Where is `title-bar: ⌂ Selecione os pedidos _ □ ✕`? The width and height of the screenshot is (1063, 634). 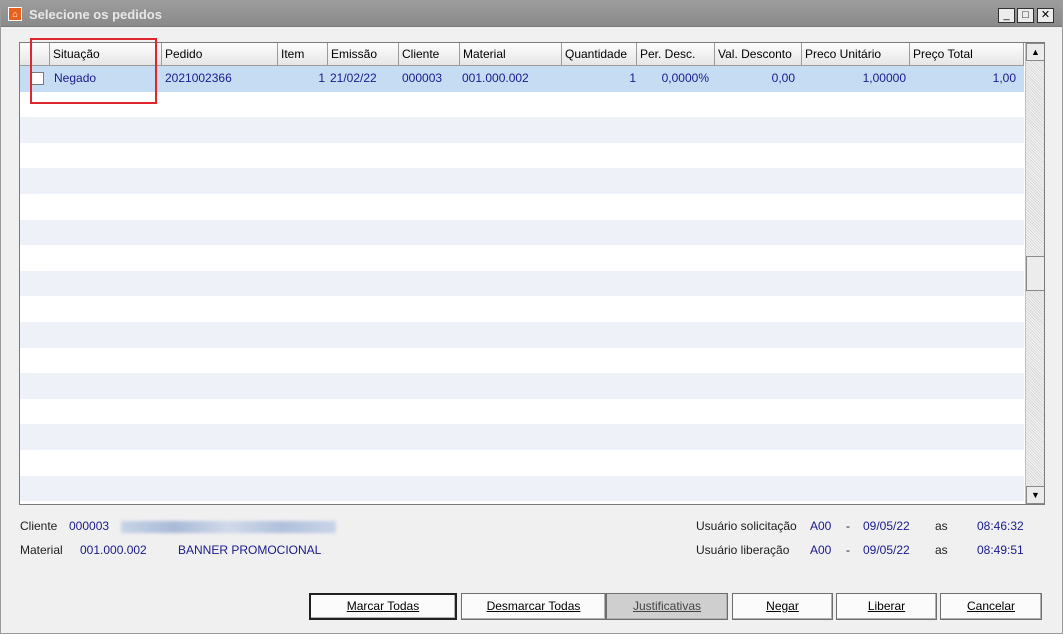
title-bar: ⌂ Selecione os pedidos _ □ ✕ is located at coordinates (531, 14).